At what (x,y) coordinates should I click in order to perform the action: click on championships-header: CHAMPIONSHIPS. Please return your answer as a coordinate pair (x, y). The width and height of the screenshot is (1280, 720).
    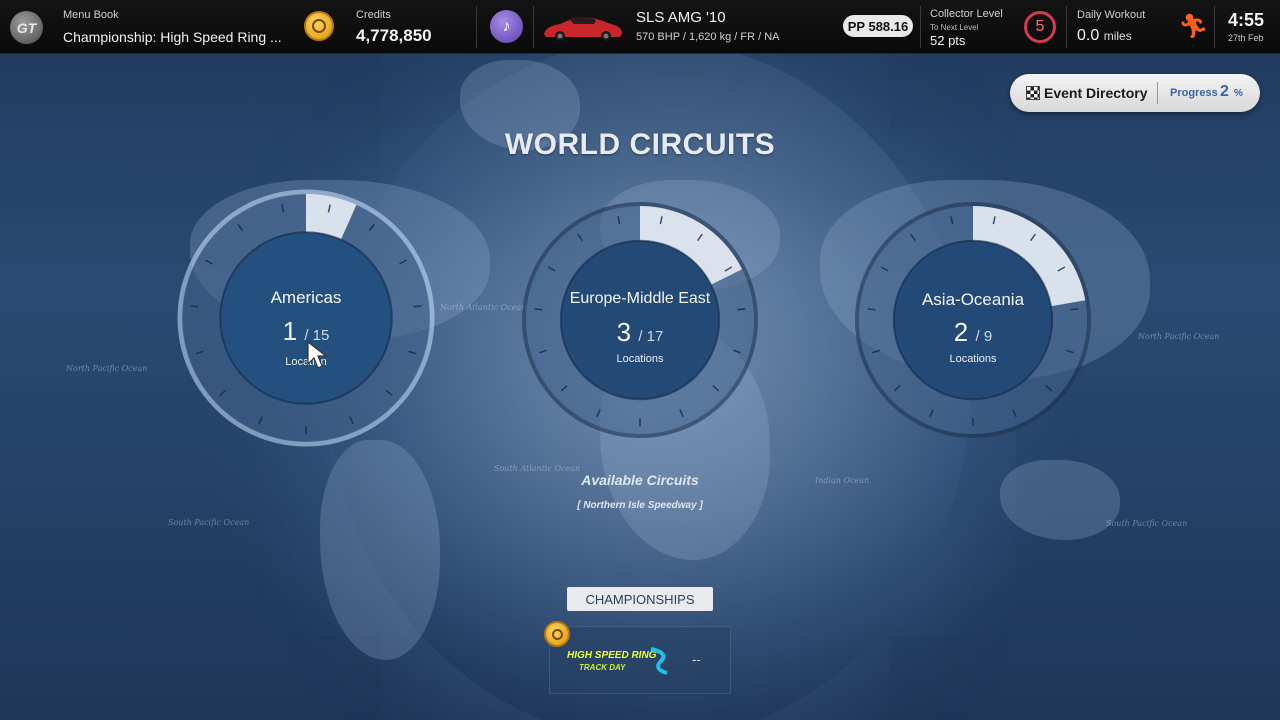
    Looking at the image, I should click on (640, 599).